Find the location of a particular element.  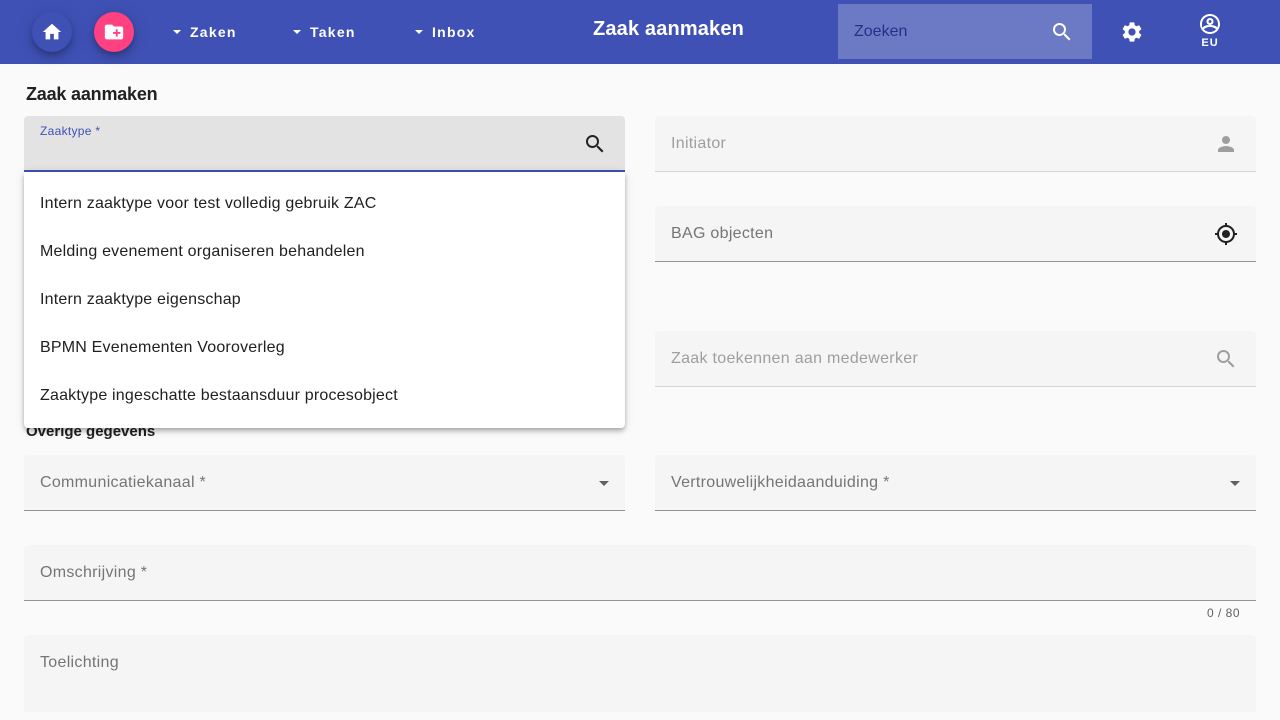

home-button is located at coordinates (52, 32).